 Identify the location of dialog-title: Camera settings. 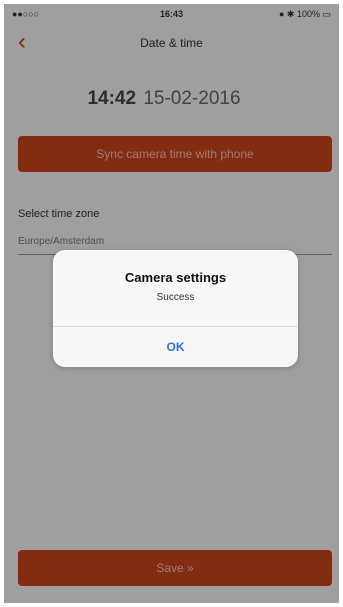
(175, 277).